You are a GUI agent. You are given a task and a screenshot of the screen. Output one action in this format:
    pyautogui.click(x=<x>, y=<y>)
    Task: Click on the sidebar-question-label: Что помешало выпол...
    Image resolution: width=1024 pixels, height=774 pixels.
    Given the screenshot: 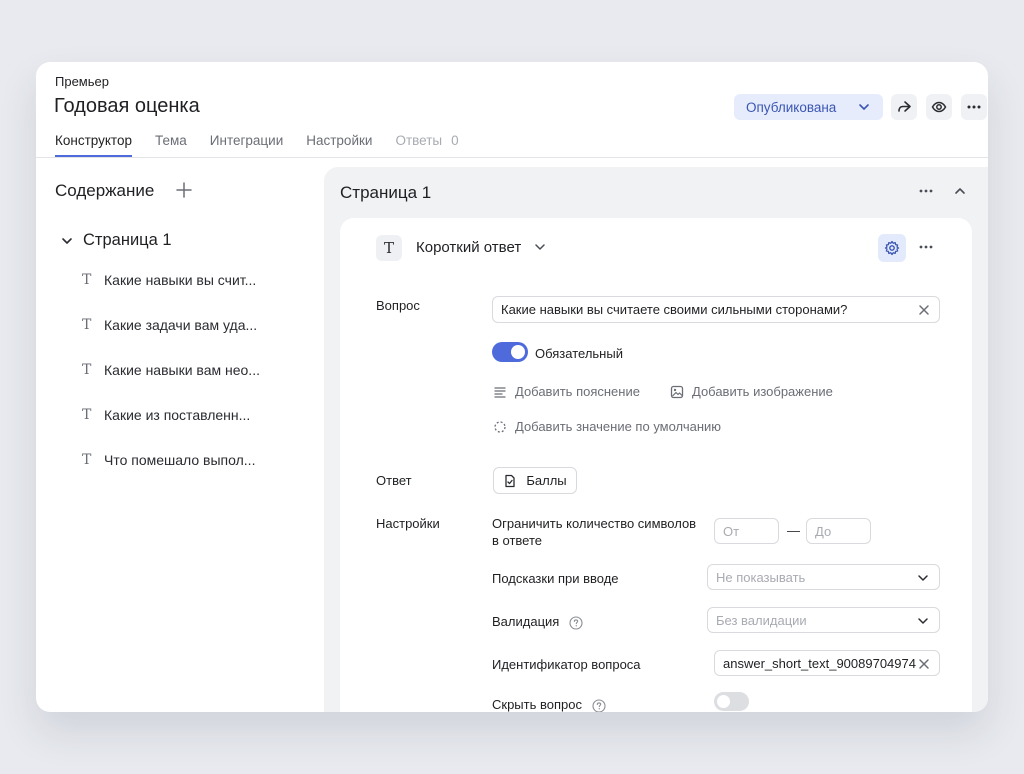 What is the action you would take?
    pyautogui.click(x=180, y=460)
    